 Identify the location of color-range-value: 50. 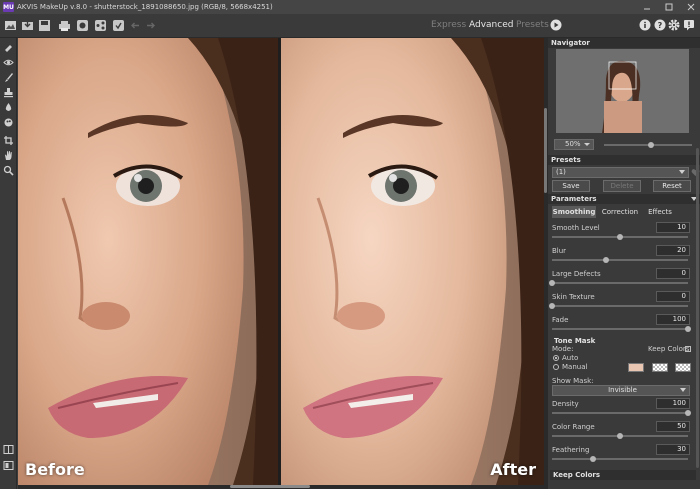
(673, 426).